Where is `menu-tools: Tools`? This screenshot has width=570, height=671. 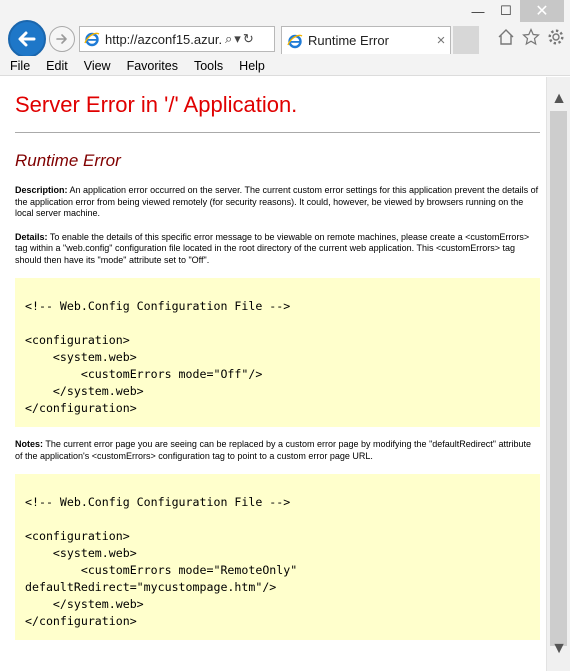 menu-tools: Tools is located at coordinates (208, 66).